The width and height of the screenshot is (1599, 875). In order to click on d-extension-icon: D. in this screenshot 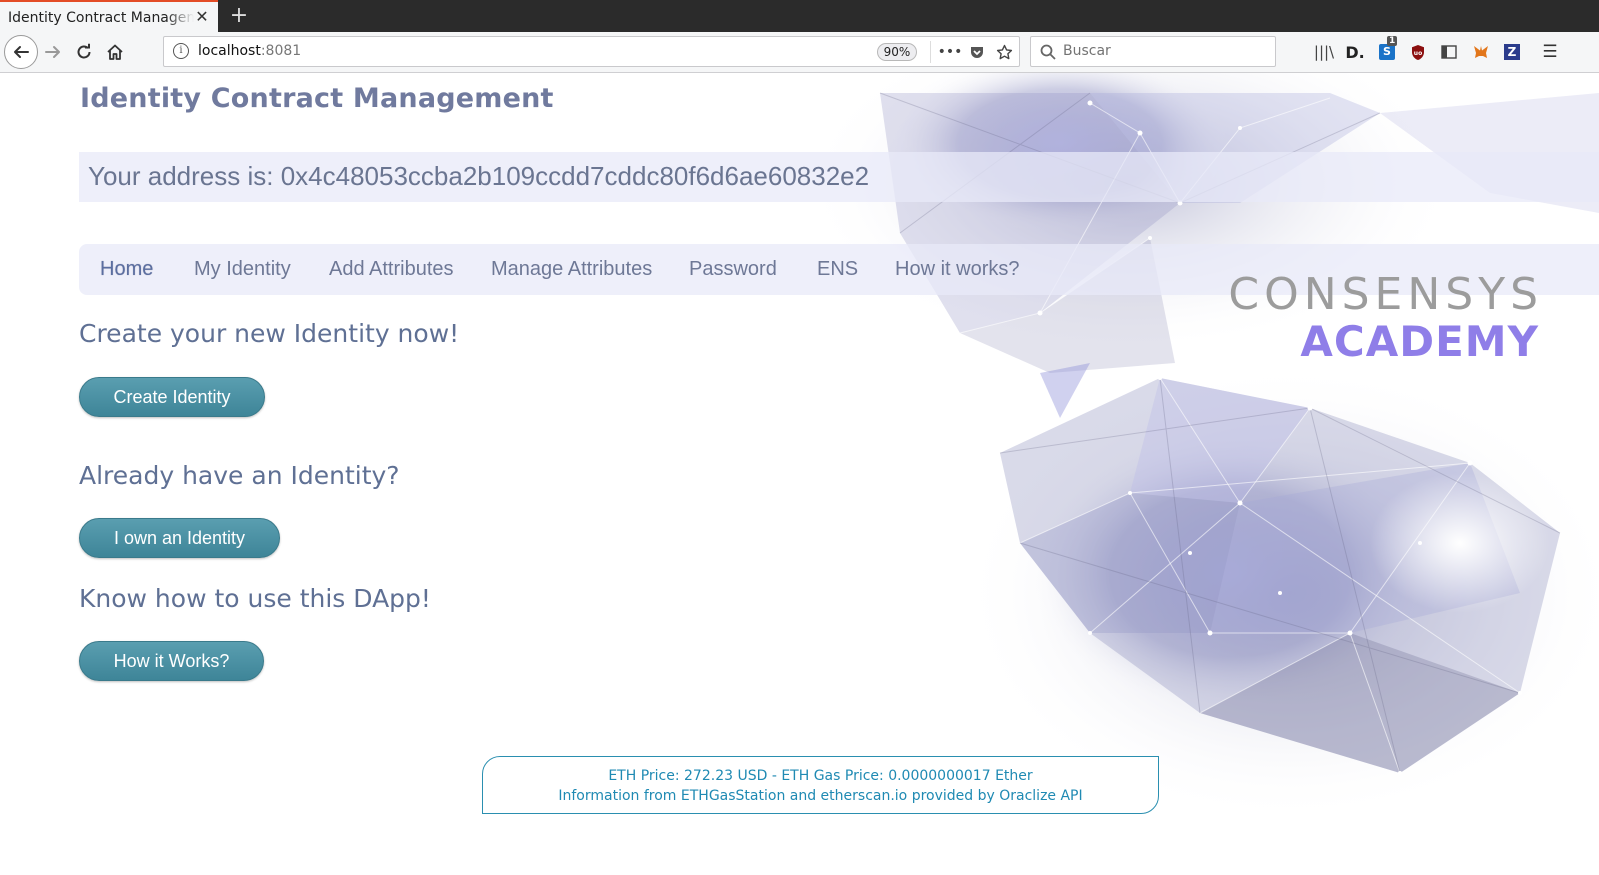, I will do `click(1355, 52)`.